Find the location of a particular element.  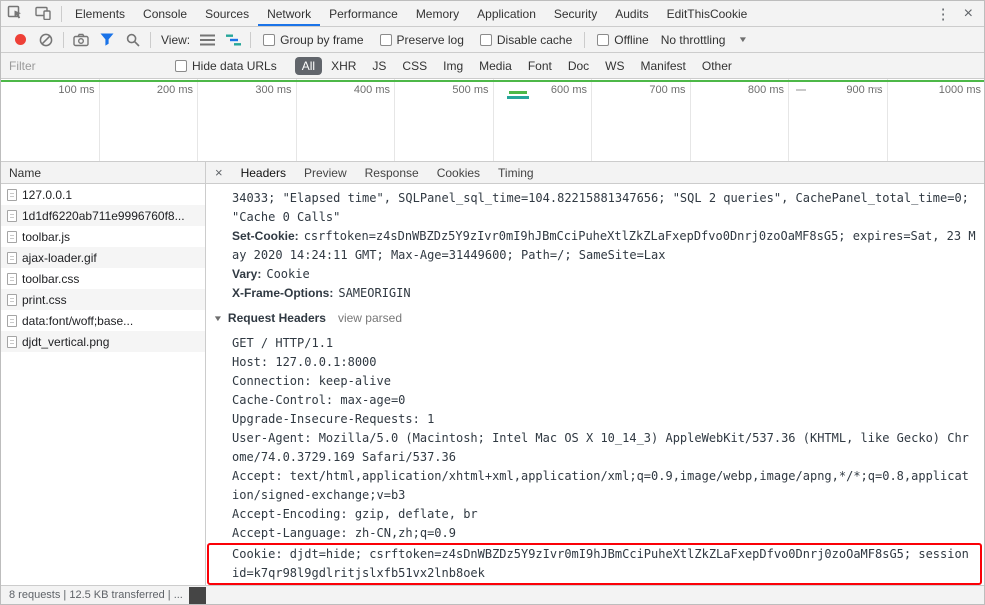

filter-pill-manifest: Manifest is located at coordinates (663, 66).